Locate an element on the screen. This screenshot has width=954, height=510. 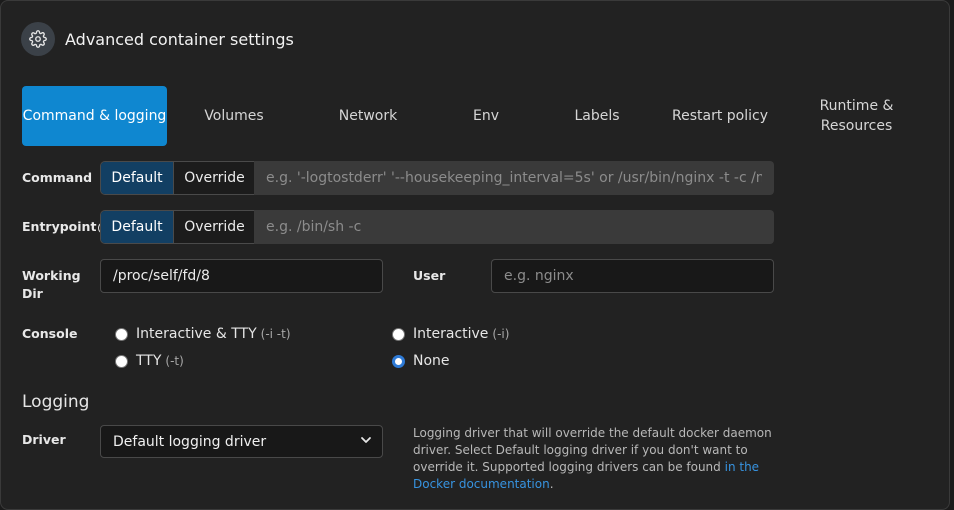
user-label: User is located at coordinates (429, 275).